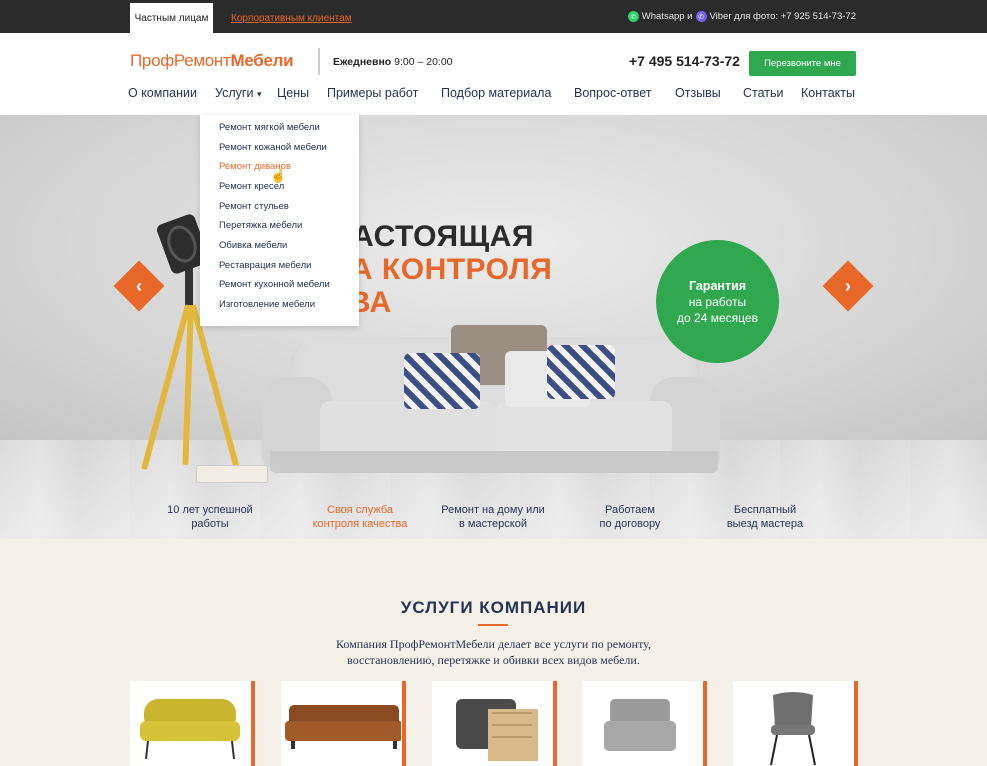  I want to click on working-hours: Ежедневно 9:00 – 20:00, so click(393, 62).